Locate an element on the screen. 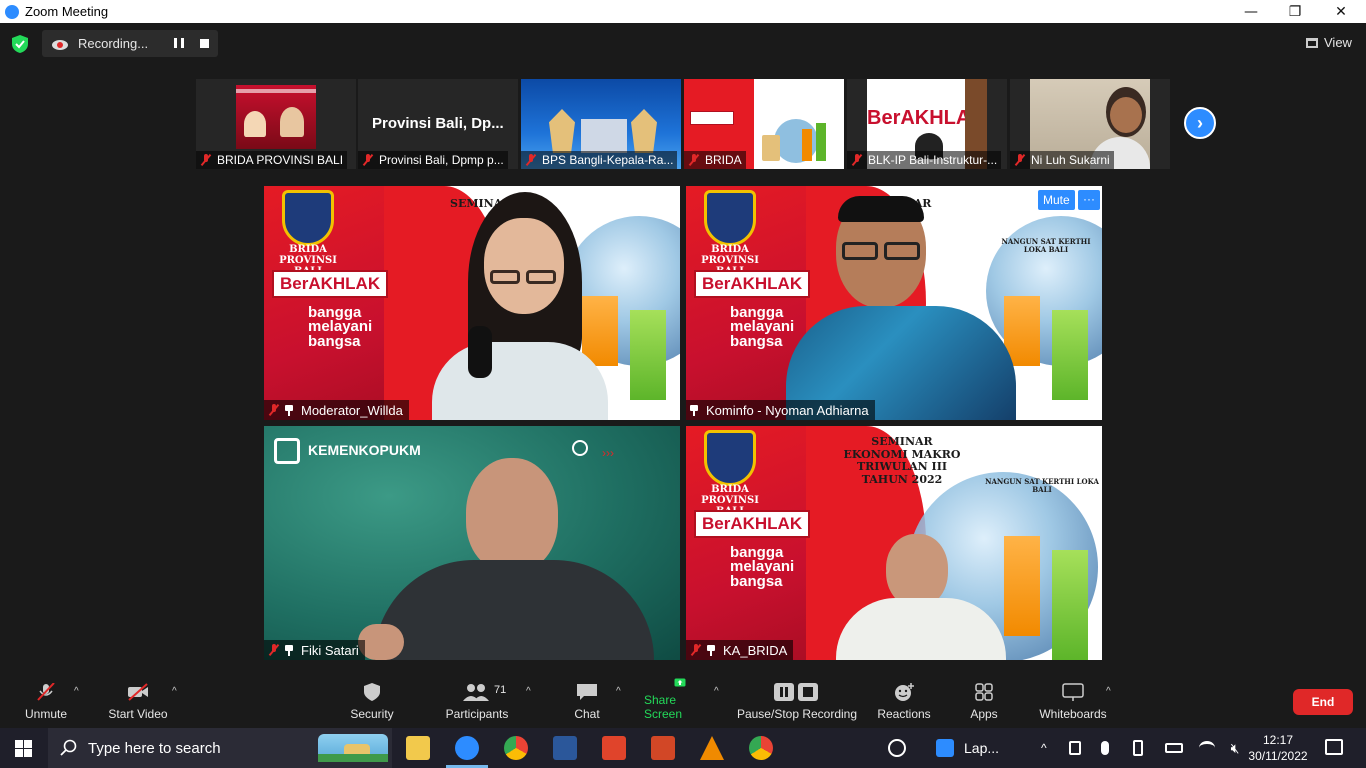  taskbar-search: Type here to search is located at coordinates (220, 748).